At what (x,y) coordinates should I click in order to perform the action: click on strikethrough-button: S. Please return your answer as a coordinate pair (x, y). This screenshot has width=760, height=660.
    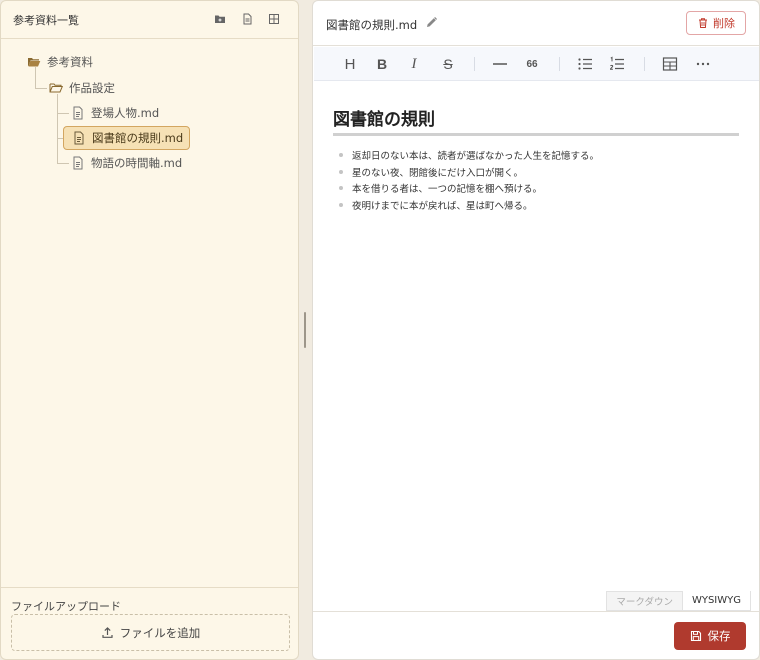
    Looking at the image, I should click on (448, 64).